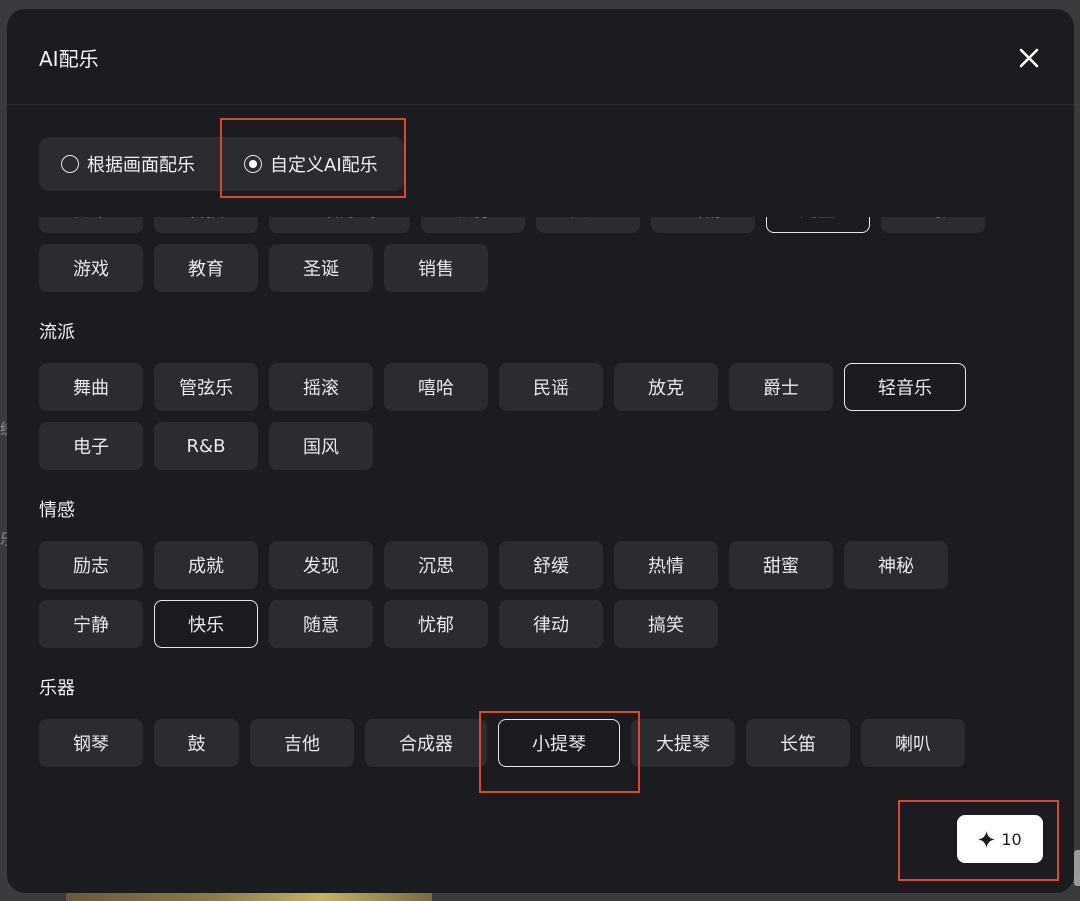 The height and width of the screenshot is (901, 1080). What do you see at coordinates (987, 839) in the screenshot?
I see `sparkle-icon` at bounding box center [987, 839].